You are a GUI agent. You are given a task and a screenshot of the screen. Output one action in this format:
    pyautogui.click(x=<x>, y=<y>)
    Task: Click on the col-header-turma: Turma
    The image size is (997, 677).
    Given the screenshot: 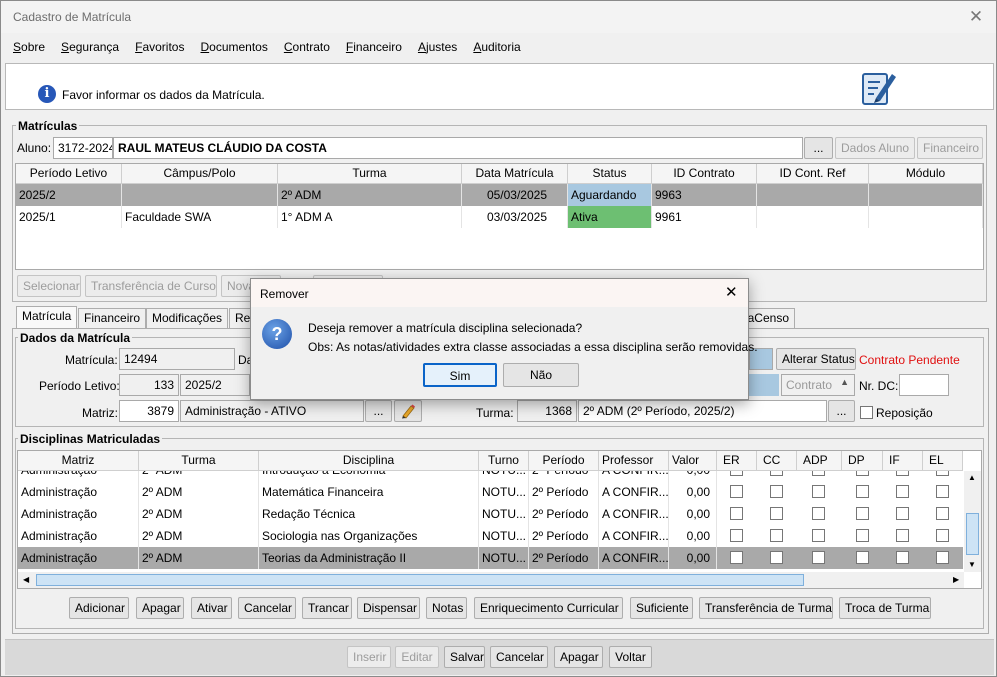 What is the action you would take?
    pyautogui.click(x=199, y=461)
    